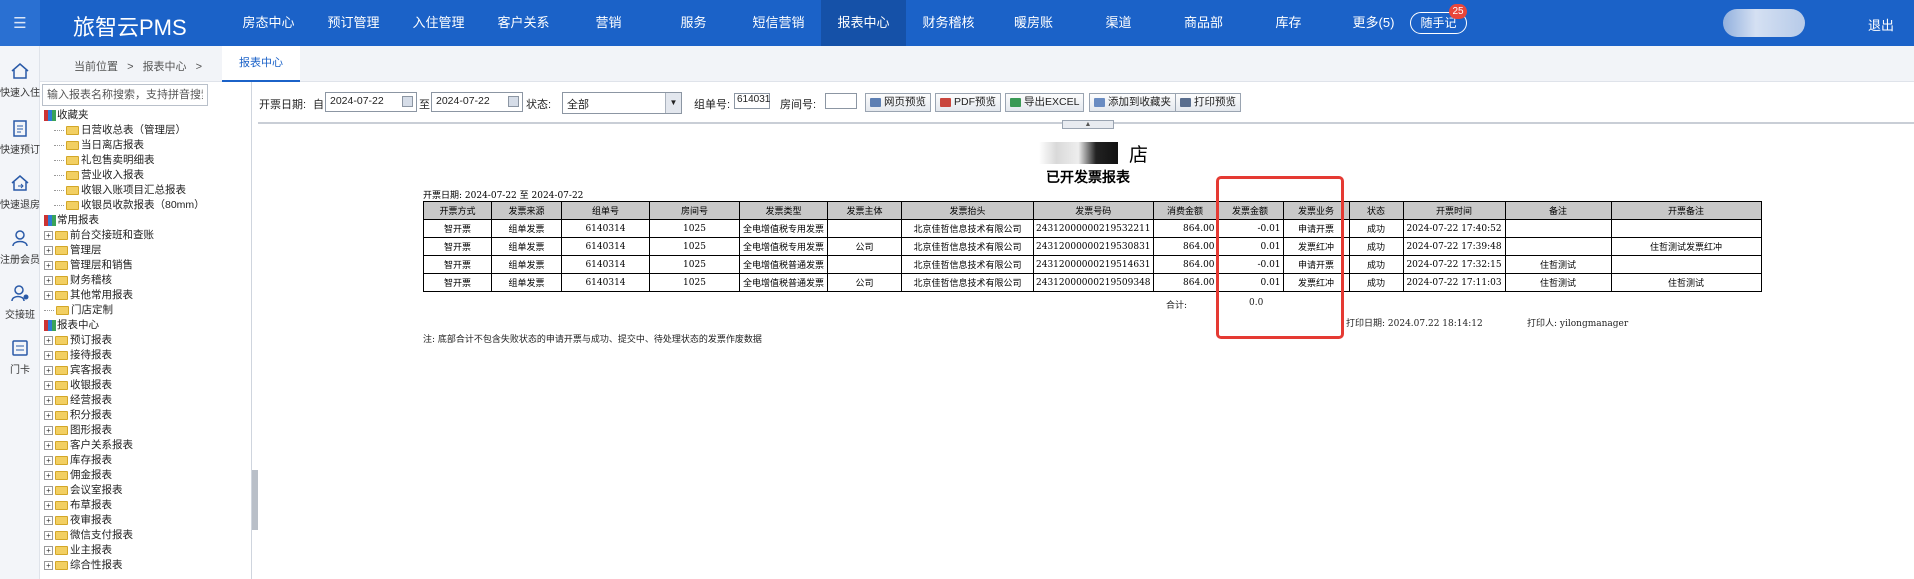  I want to click on tree-folder-node: + 接待报表, so click(124, 355).